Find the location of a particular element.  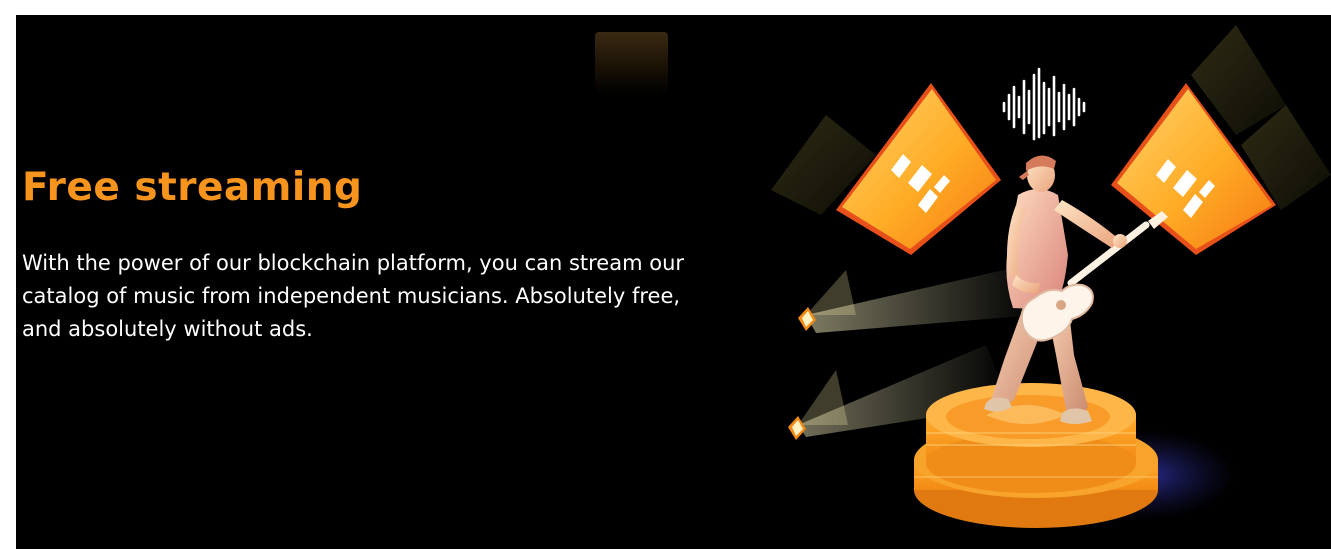

decorative-square is located at coordinates (631, 63).